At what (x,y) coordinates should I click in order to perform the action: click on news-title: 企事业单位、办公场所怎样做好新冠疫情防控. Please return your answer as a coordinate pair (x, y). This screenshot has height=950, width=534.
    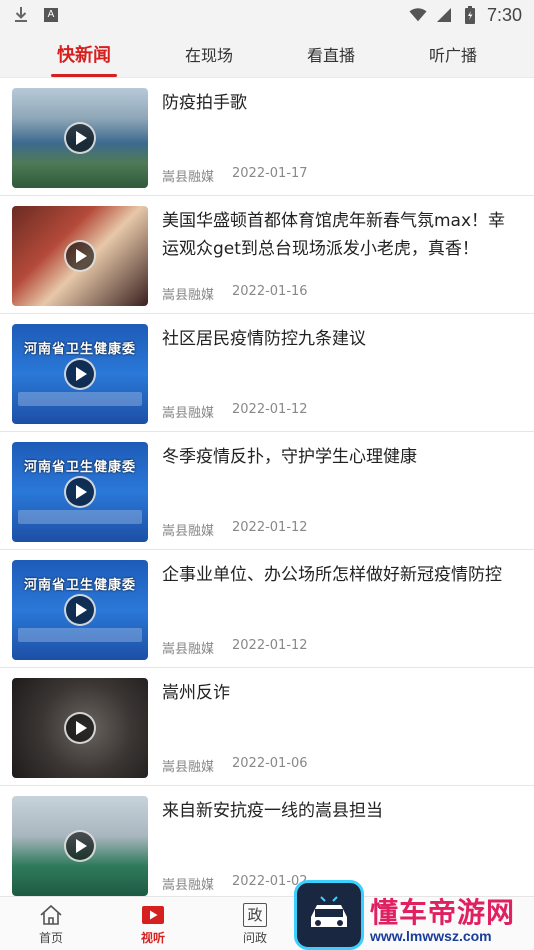
    Looking at the image, I should click on (332, 575).